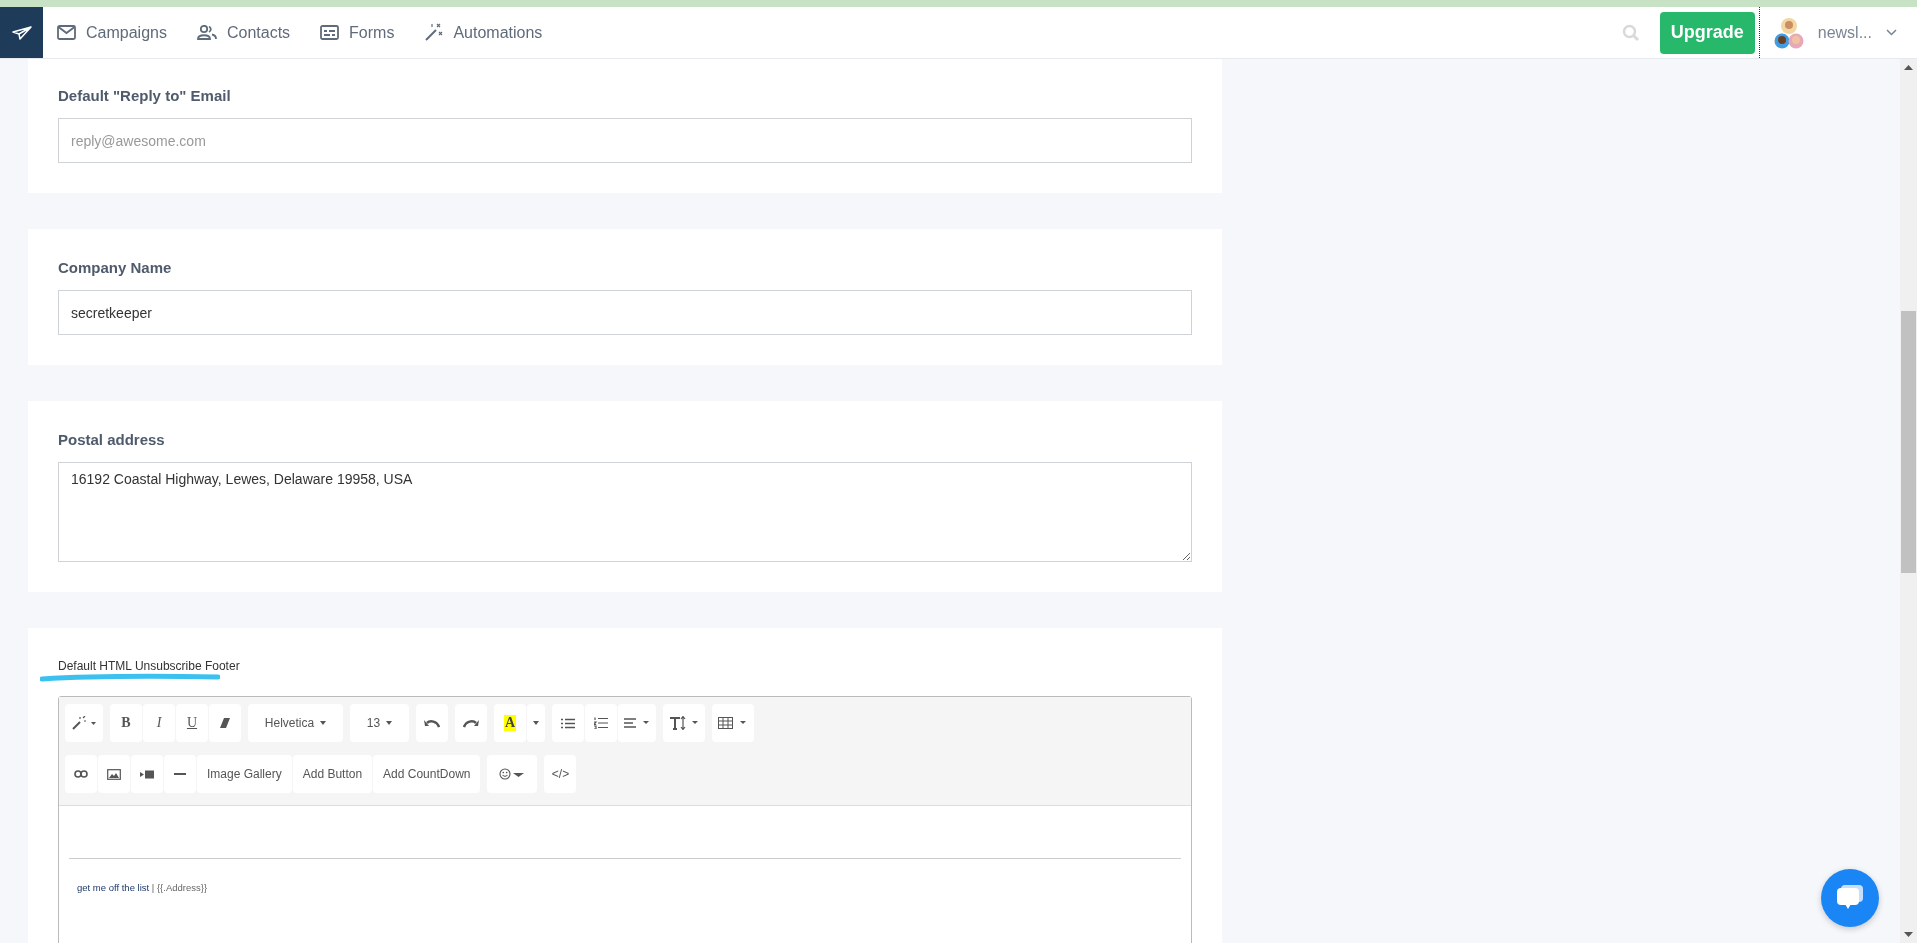 The width and height of the screenshot is (1917, 943). What do you see at coordinates (66, 32) in the screenshot?
I see `envelope-icon` at bounding box center [66, 32].